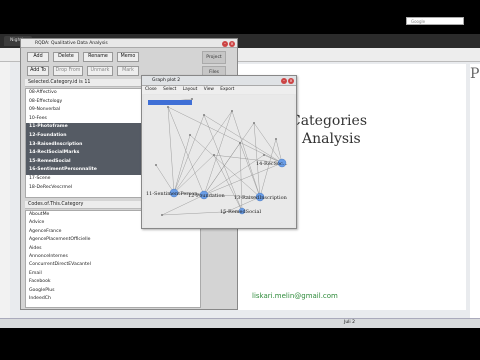 This screenshot has height=360, width=480. Describe the element at coordinates (113, 232) in the screenshot. I see `code-item: AgenceFrance` at that location.